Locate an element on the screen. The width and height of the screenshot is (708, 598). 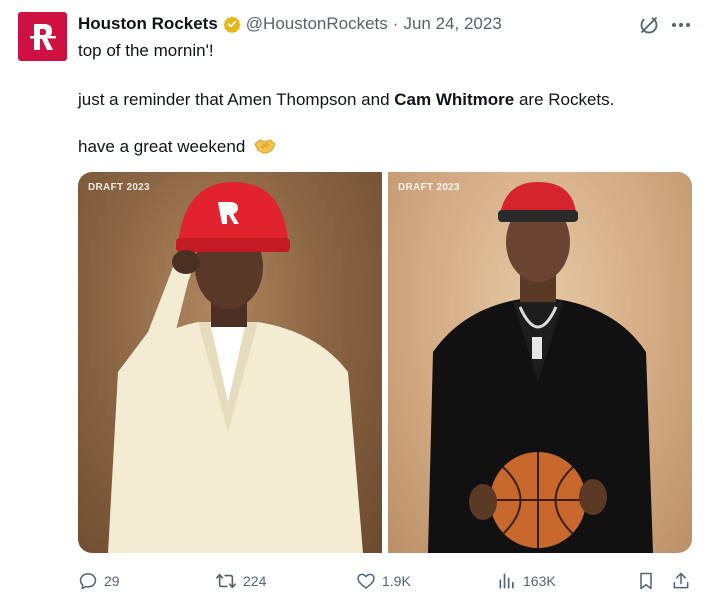
tweet-text-segment: have a great weekend is located at coordinates (162, 146).